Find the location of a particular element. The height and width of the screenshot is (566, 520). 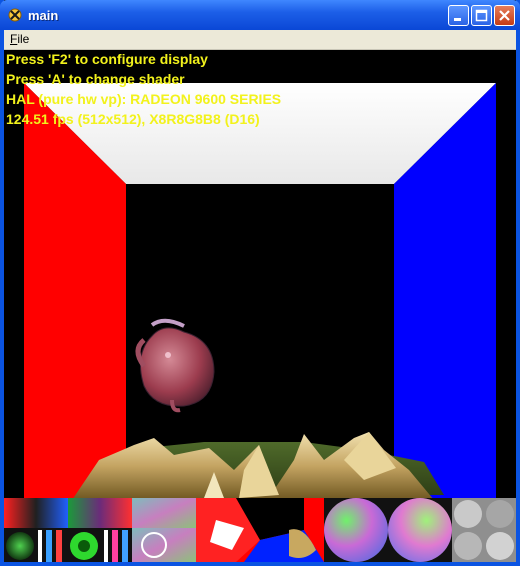

close-button is located at coordinates (504, 15).